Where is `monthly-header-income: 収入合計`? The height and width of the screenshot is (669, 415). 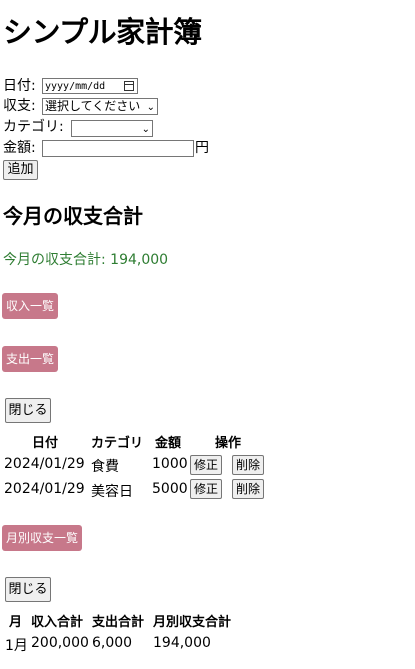
monthly-header-income: 収入合計 is located at coordinates (57, 622).